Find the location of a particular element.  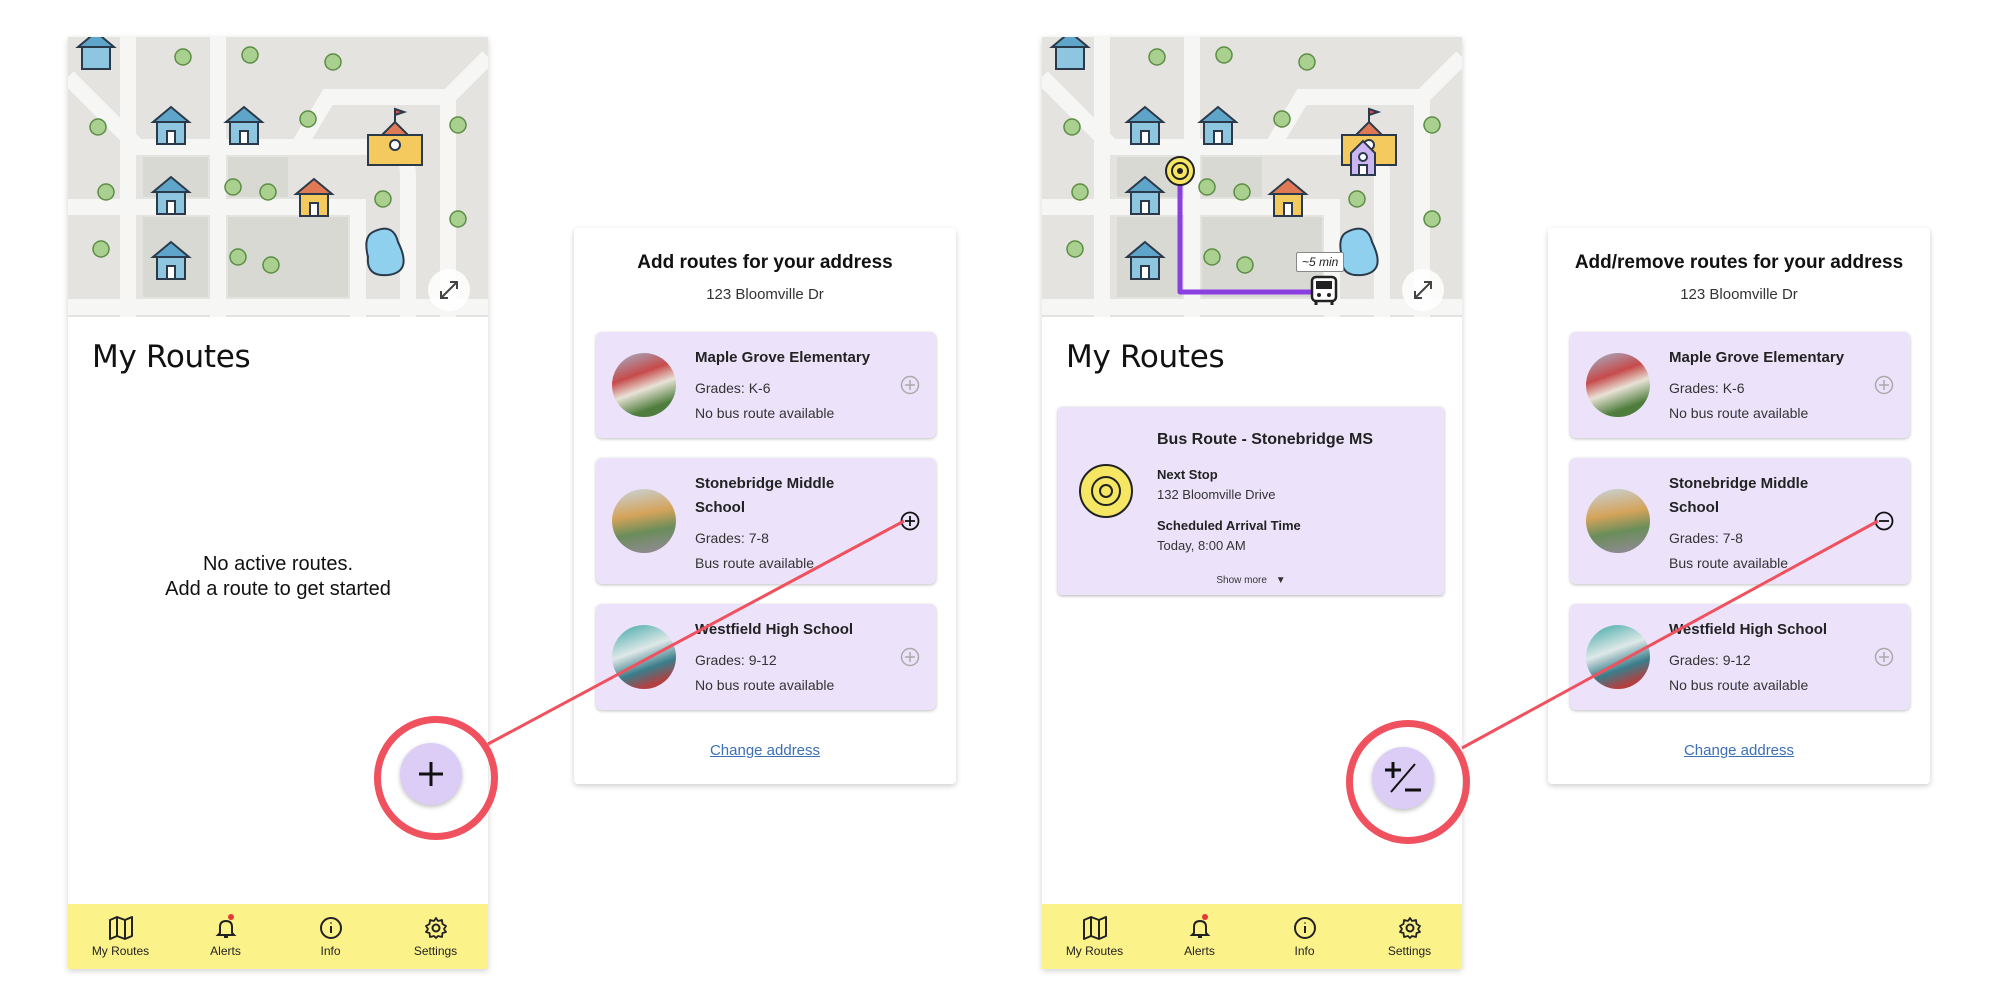

stop-marker-icon is located at coordinates (1180, 171).